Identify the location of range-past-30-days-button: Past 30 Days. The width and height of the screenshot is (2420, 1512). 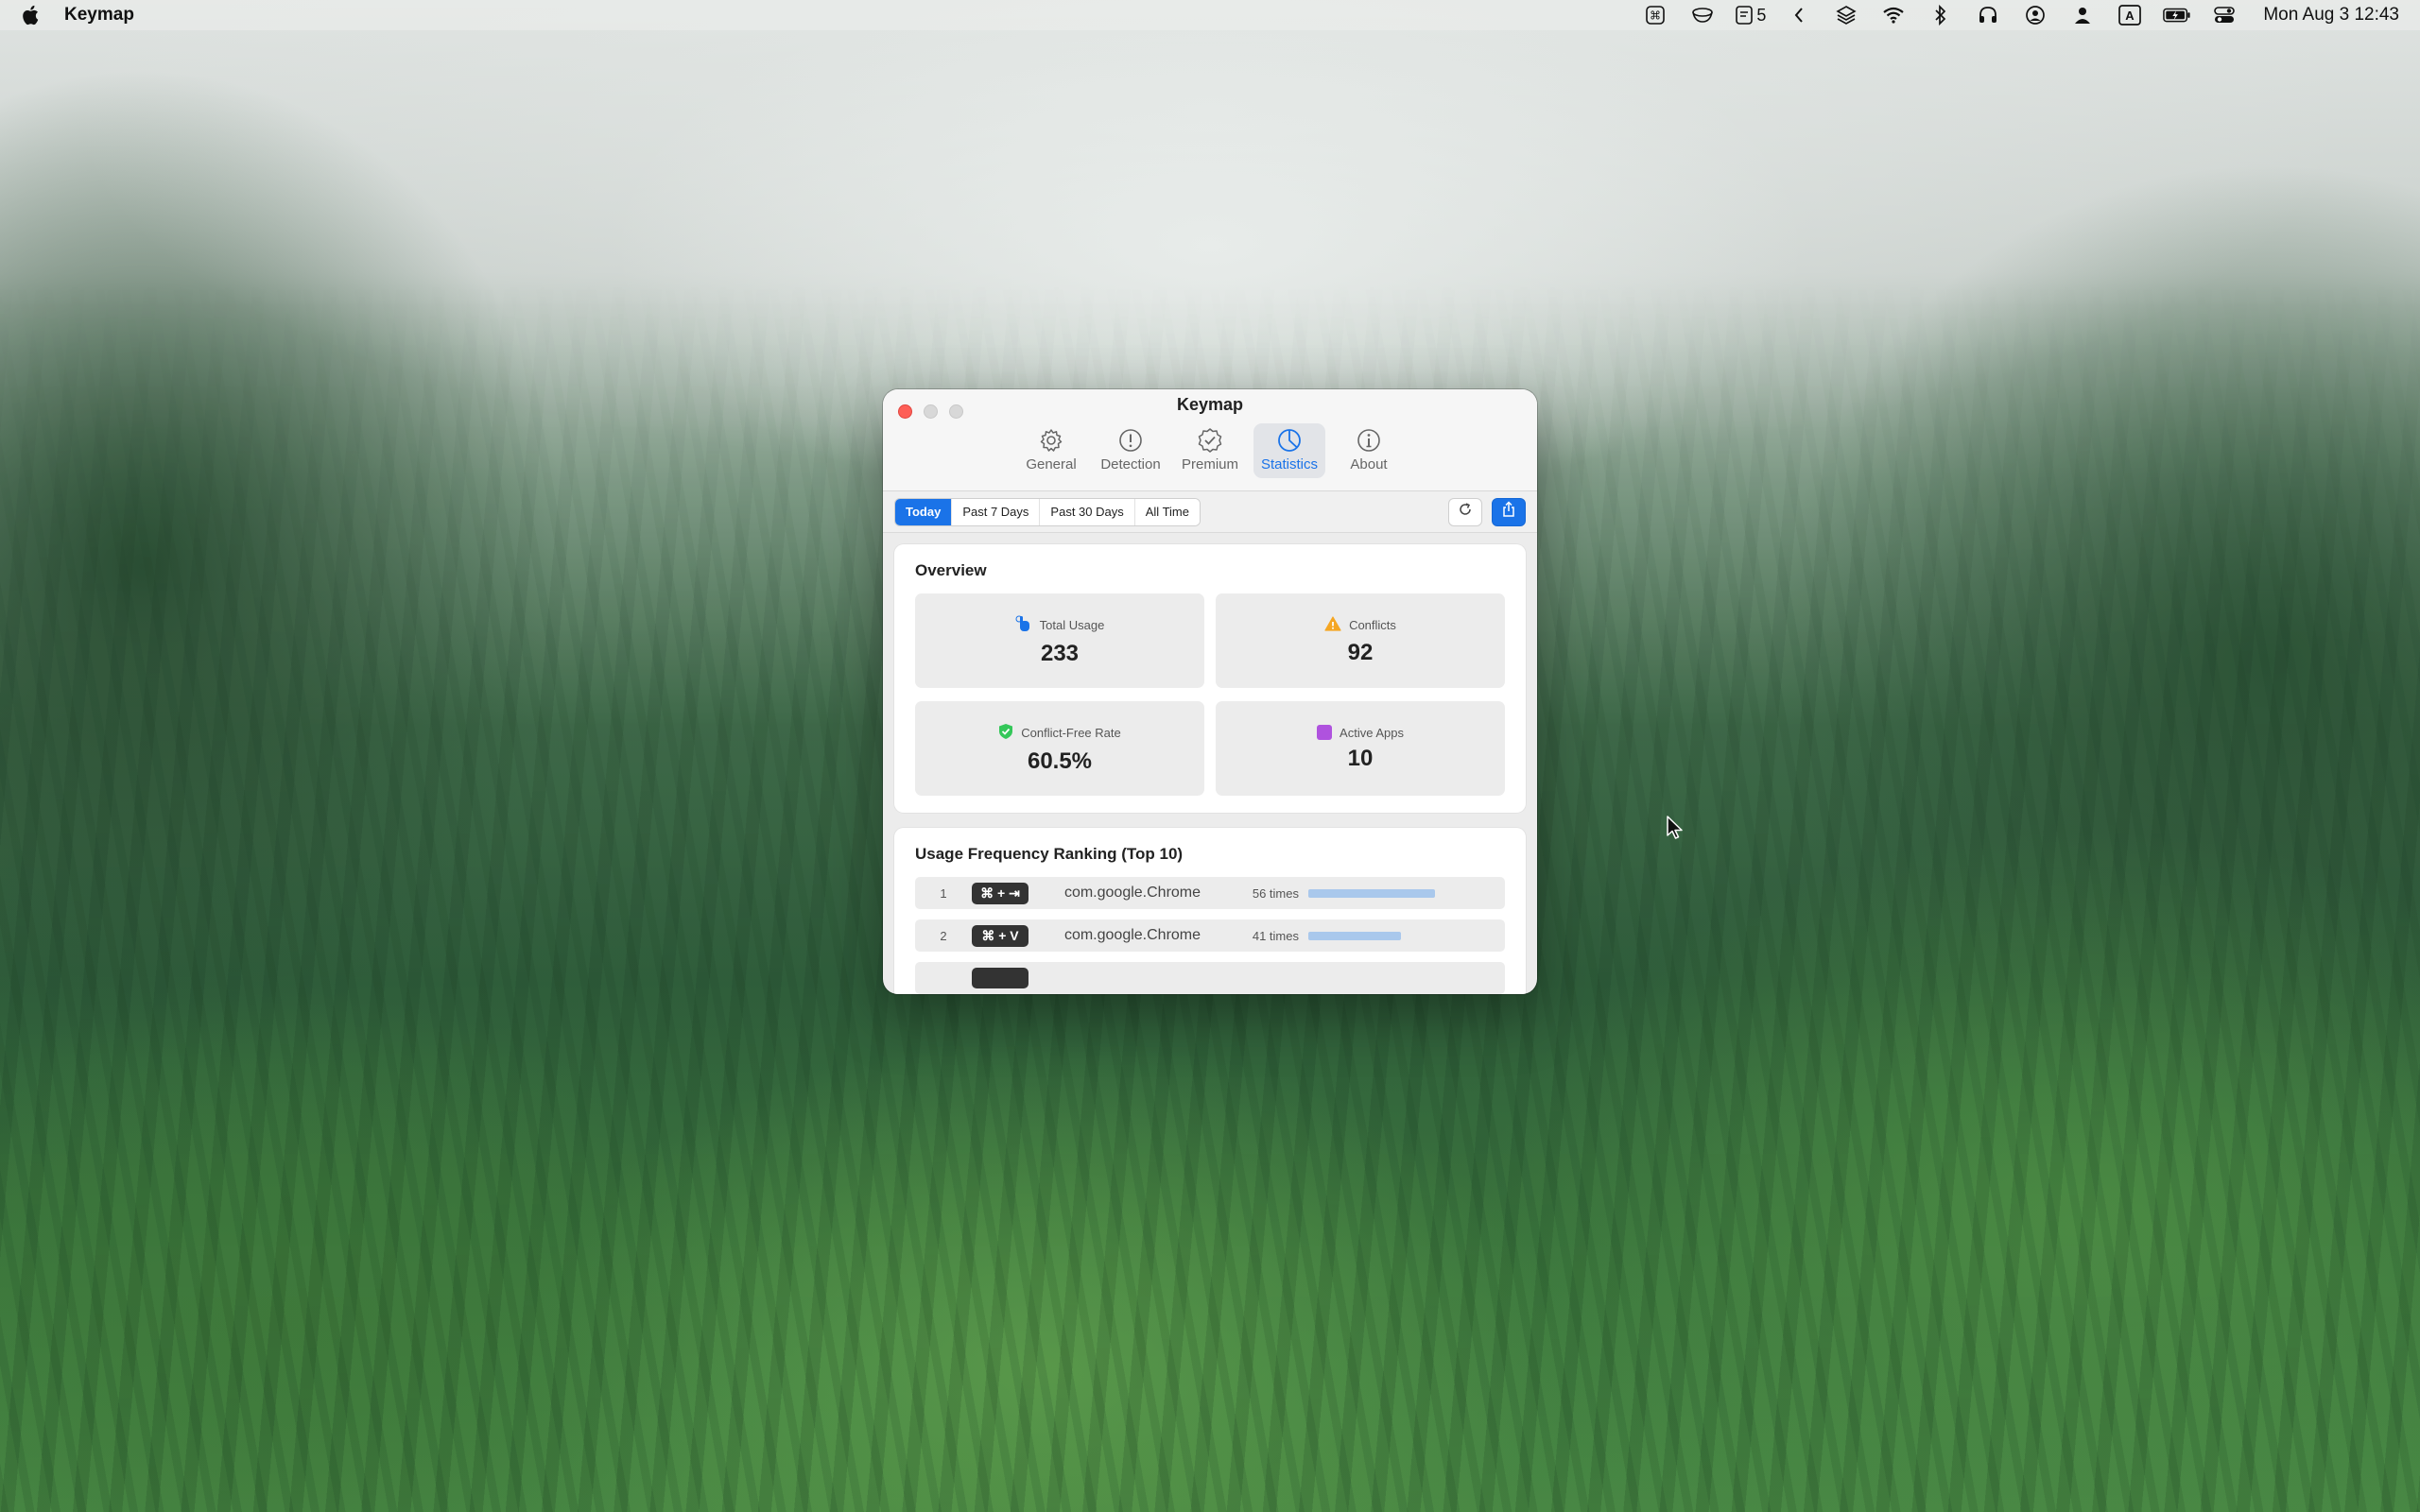
(1087, 511).